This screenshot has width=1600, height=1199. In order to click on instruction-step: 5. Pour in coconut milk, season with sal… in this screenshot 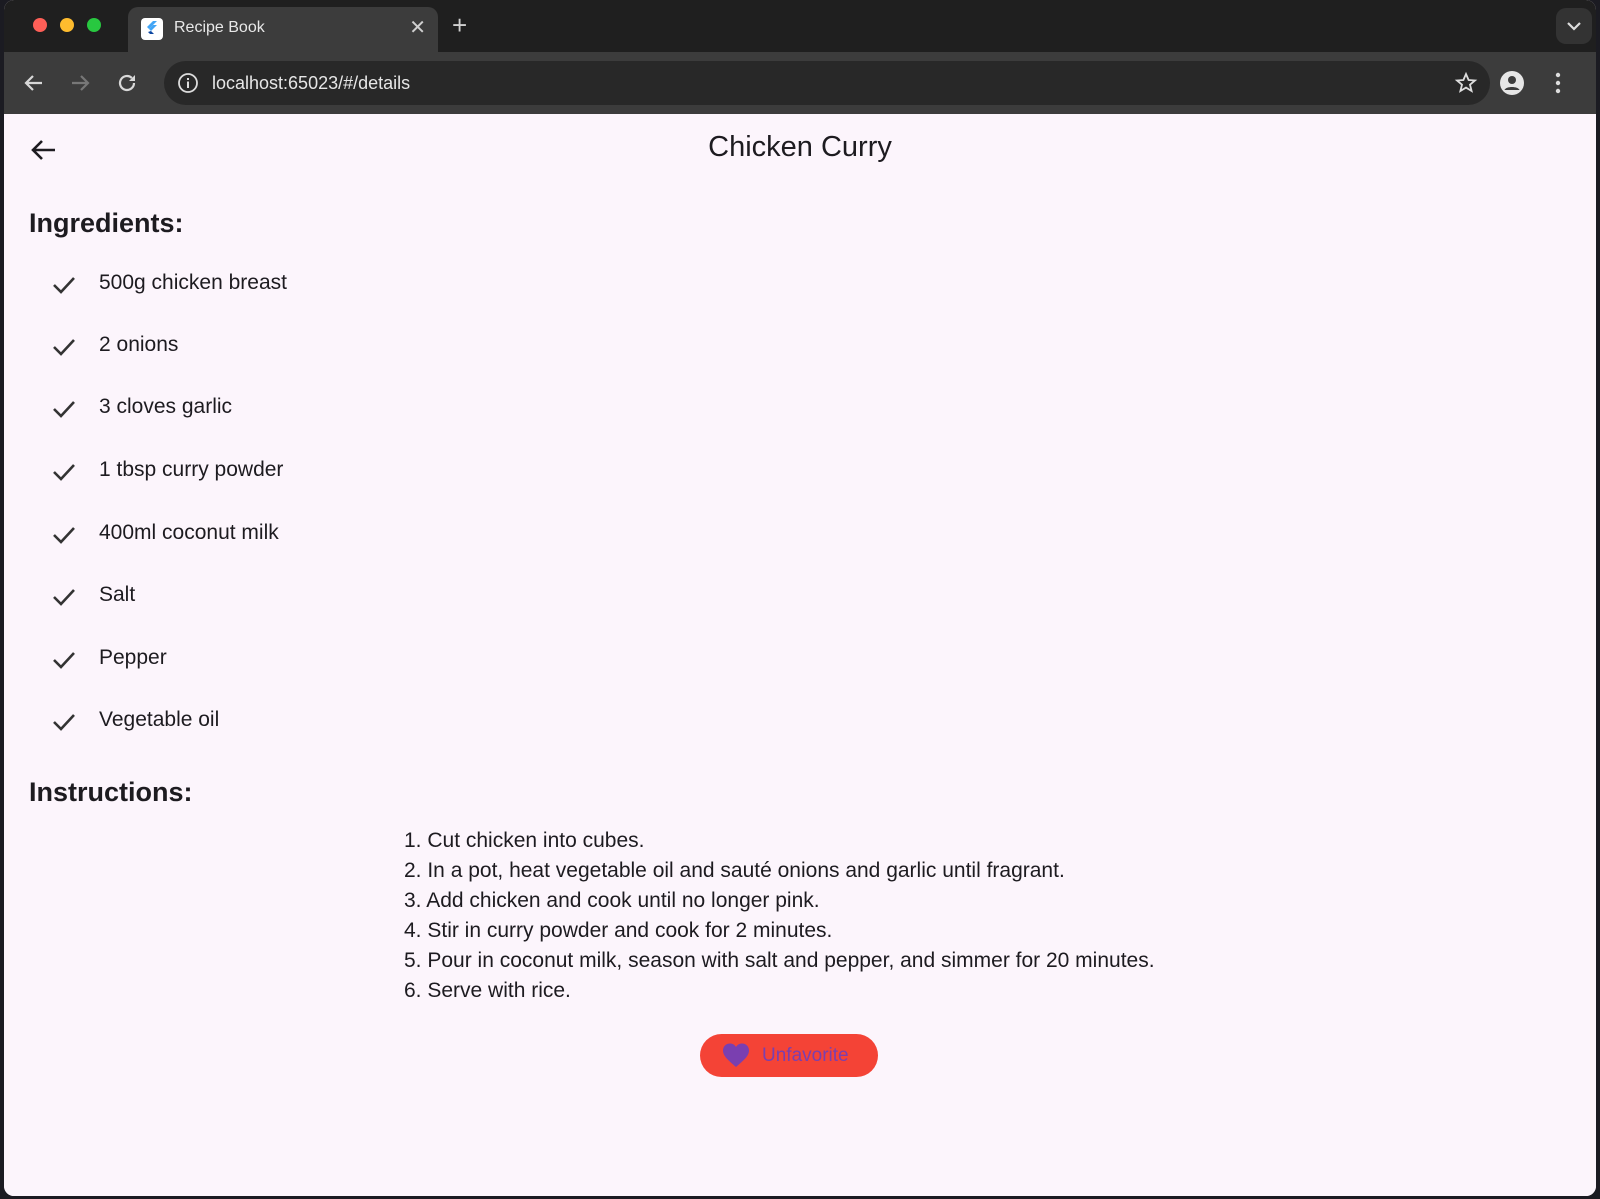, I will do `click(779, 960)`.